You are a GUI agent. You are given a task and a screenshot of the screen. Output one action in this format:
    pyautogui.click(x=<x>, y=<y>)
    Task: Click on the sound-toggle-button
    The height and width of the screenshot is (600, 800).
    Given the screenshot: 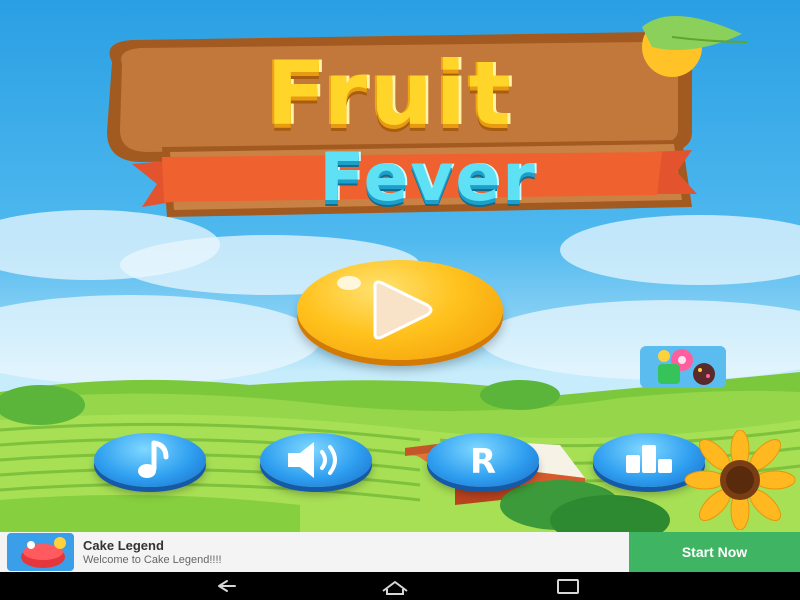 What is the action you would take?
    pyautogui.click(x=316, y=460)
    